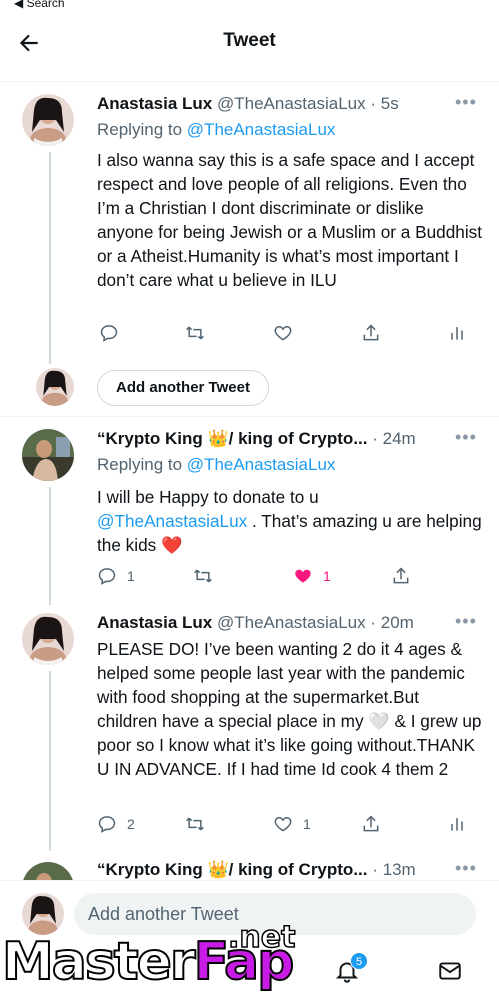 This screenshot has width=499, height=1000. What do you see at coordinates (397, 622) in the screenshot?
I see `tweet-time: 20m` at bounding box center [397, 622].